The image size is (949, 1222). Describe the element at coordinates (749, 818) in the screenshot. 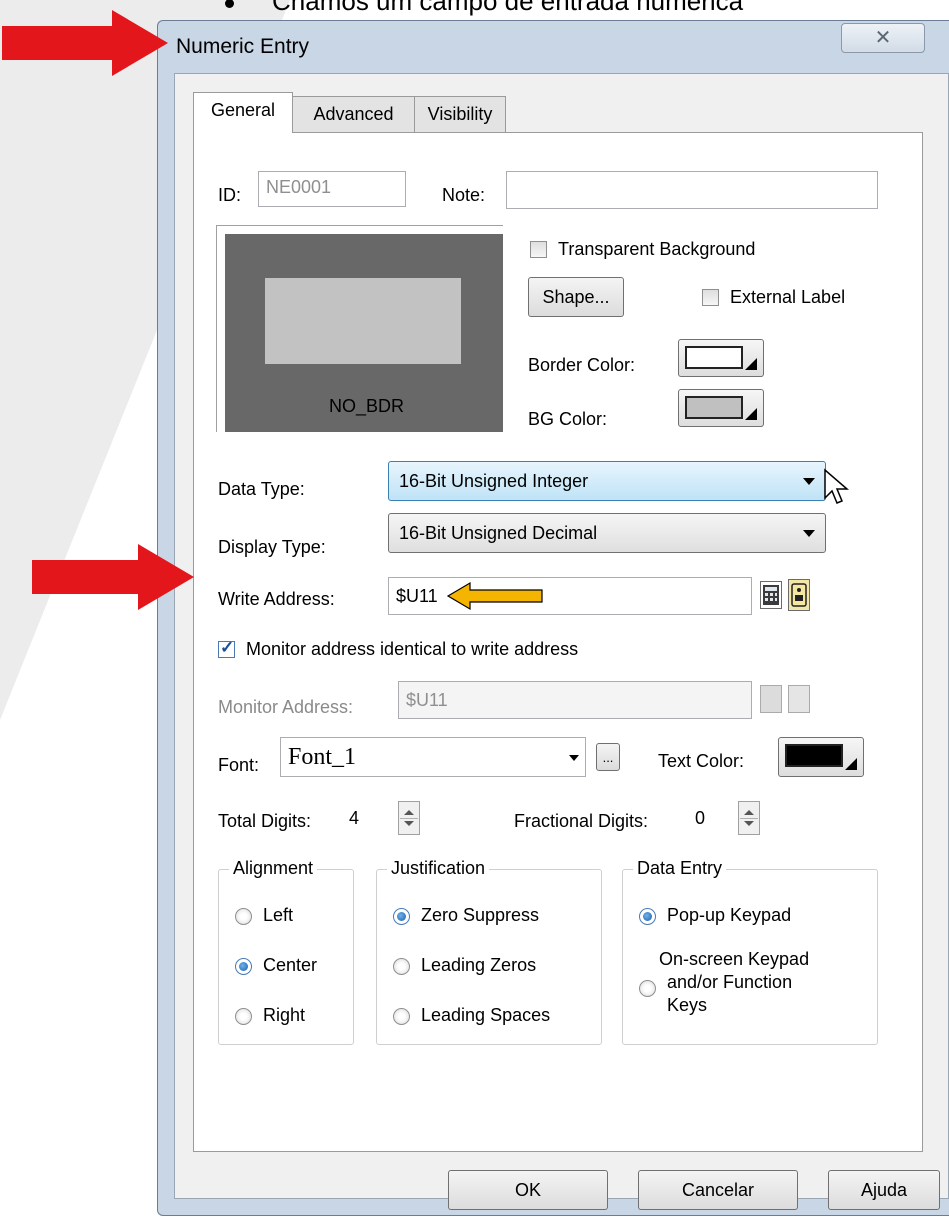

I see `fractional-digits-spinner` at that location.